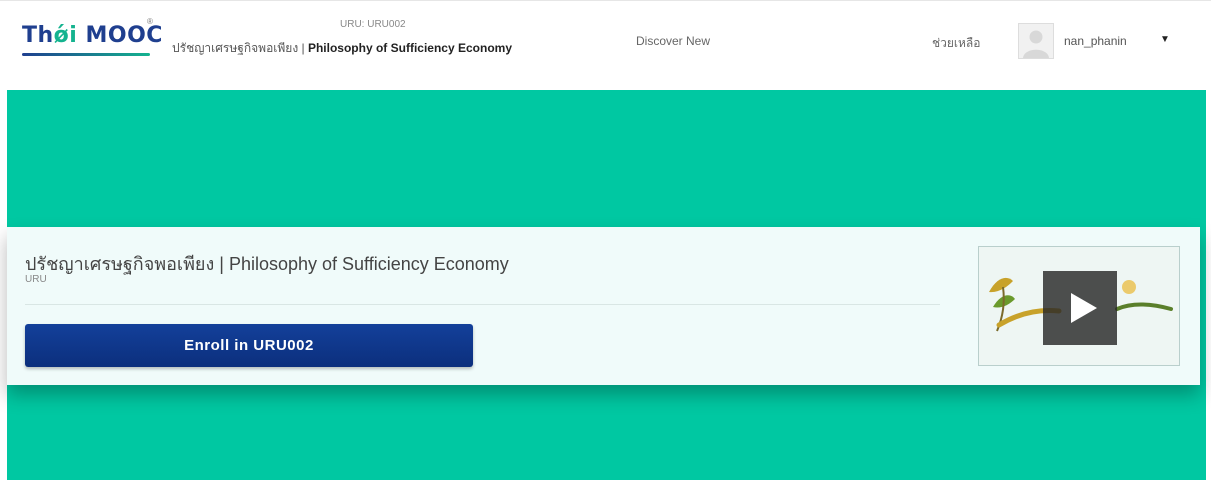 This screenshot has height=480, width=1211. Describe the element at coordinates (240, 48) in the screenshot. I see `header-course-name-thai: ปรัชญาเศรษฐกิจพอเพียง |` at that location.